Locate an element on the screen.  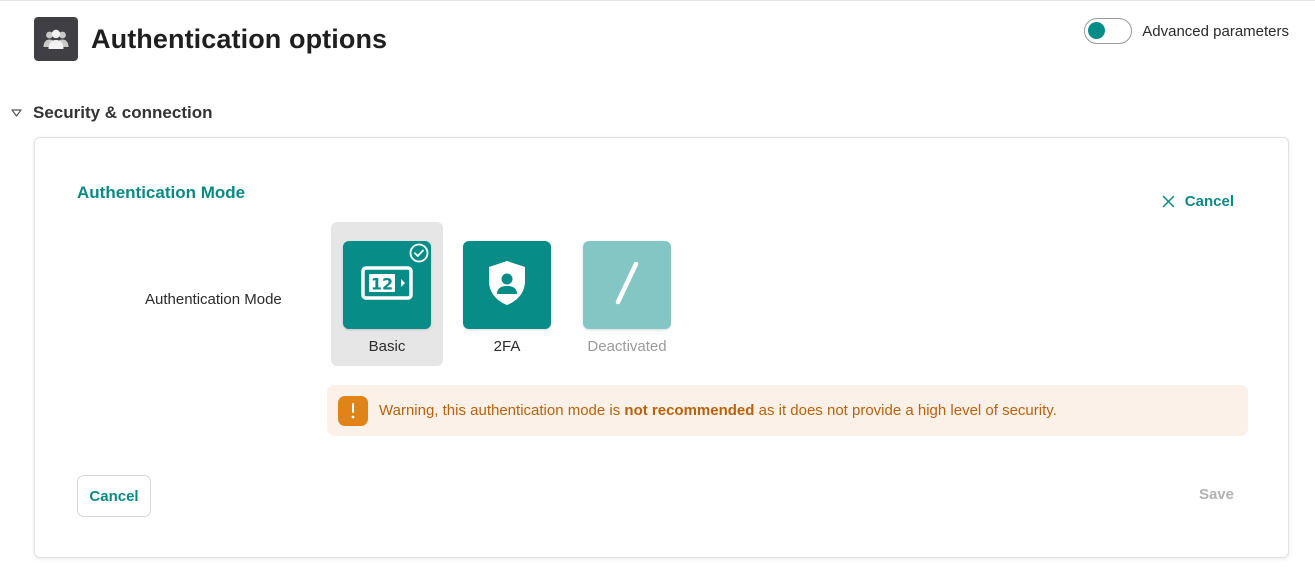
slash-icon is located at coordinates (627, 285).